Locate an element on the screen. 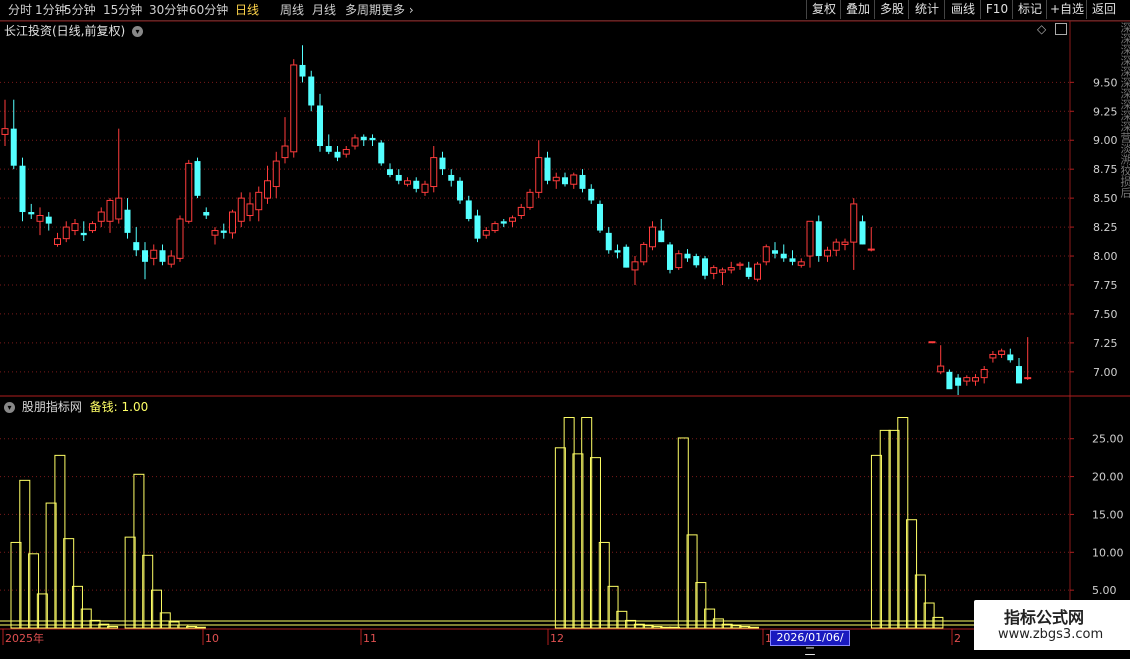 The image size is (1130, 659). period-tab-6: 日线 is located at coordinates (247, 10).